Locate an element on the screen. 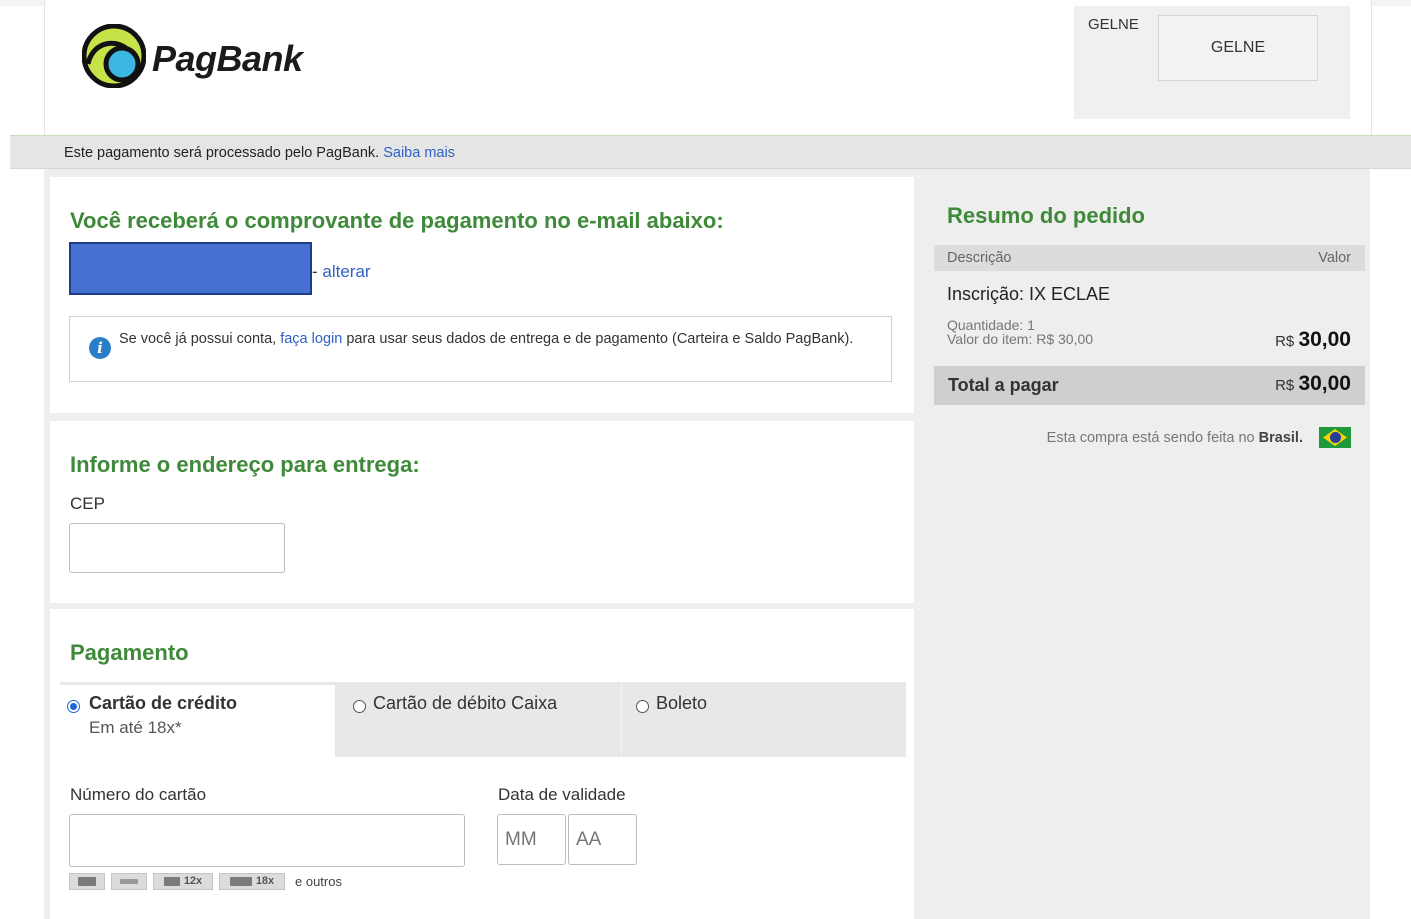 The width and height of the screenshot is (1411, 919). seller-box: GELNE GELNE is located at coordinates (1212, 62).